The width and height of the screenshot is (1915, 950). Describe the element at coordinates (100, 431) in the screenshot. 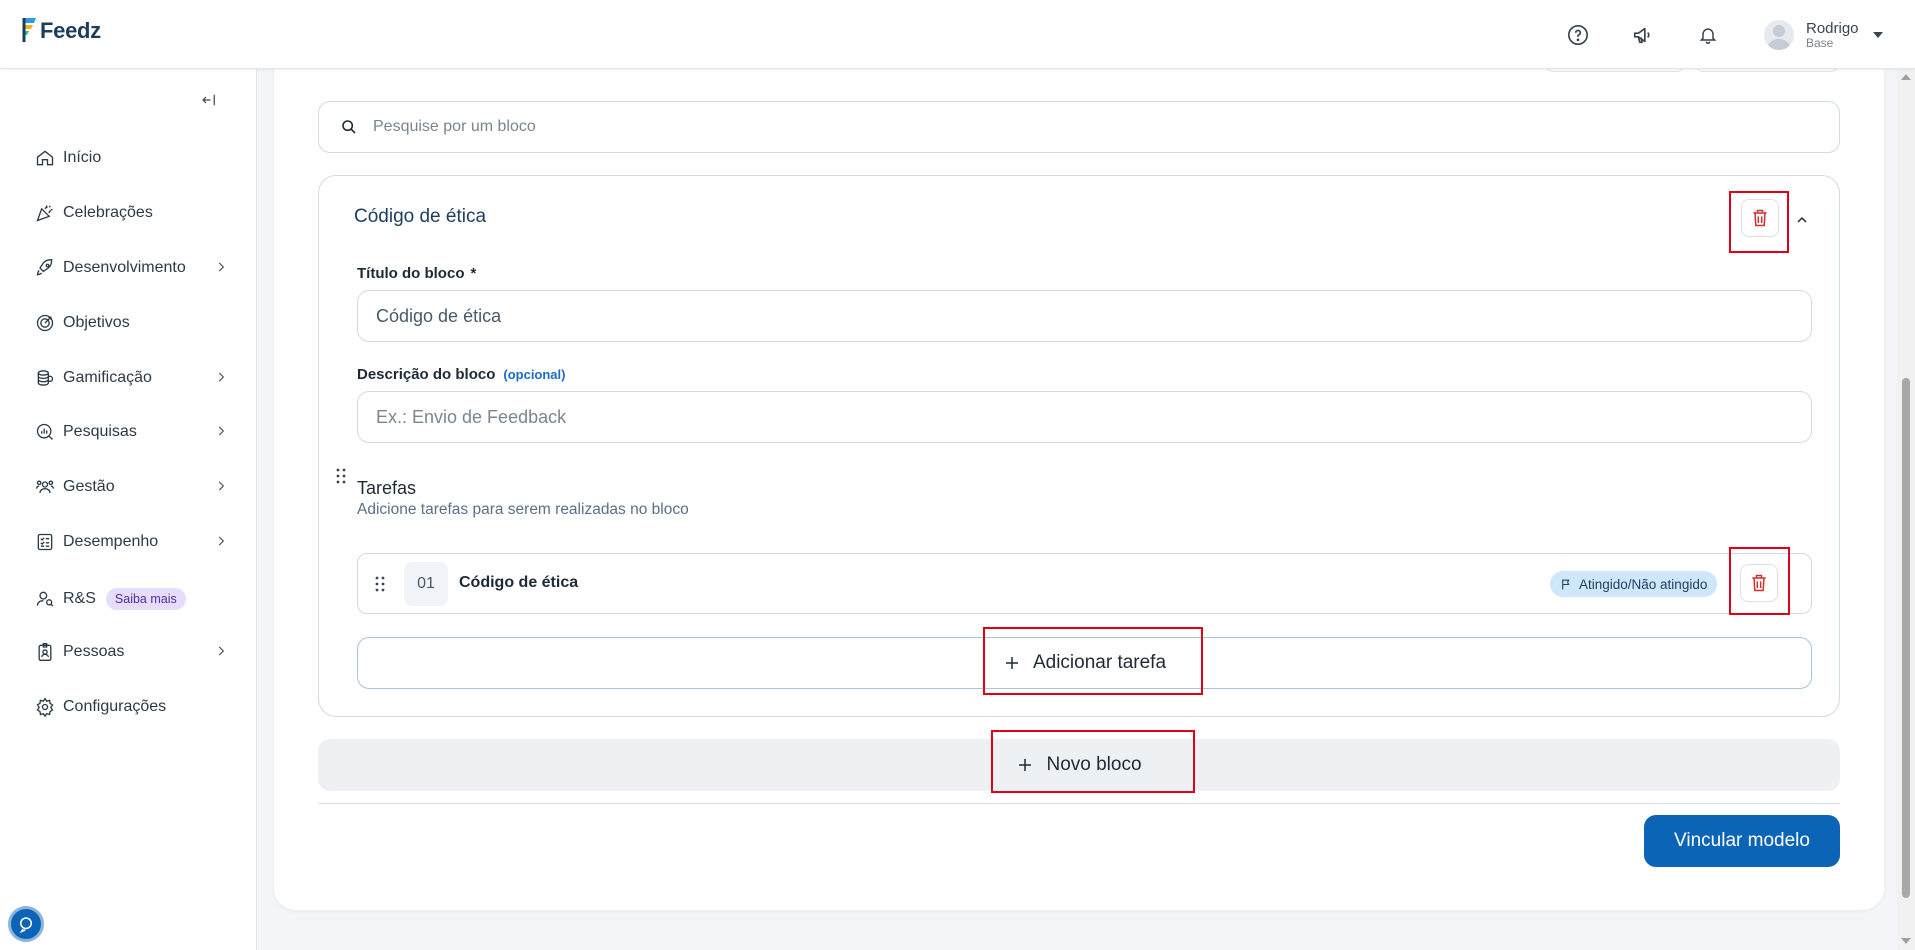

I see `sidebar-item-label: Pesquisas` at that location.